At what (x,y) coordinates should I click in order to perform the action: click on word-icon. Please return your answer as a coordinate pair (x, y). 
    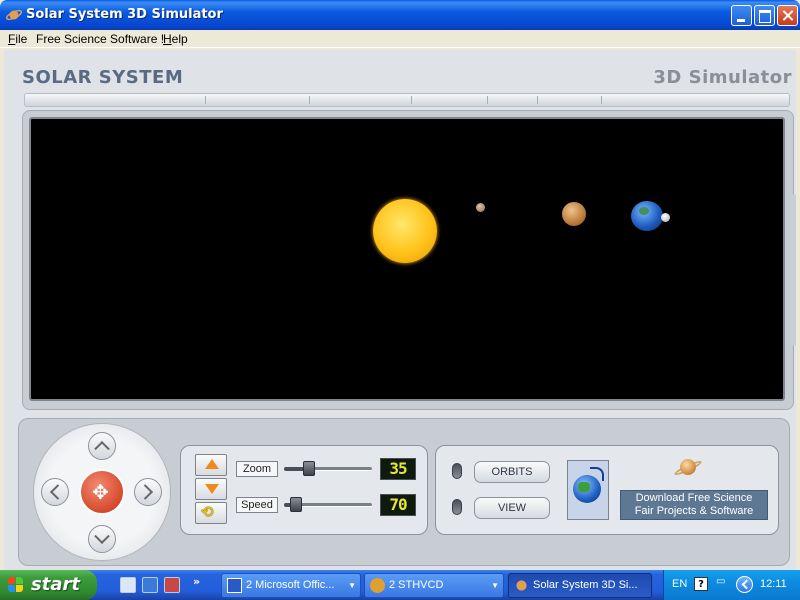
    Looking at the image, I should click on (234, 585).